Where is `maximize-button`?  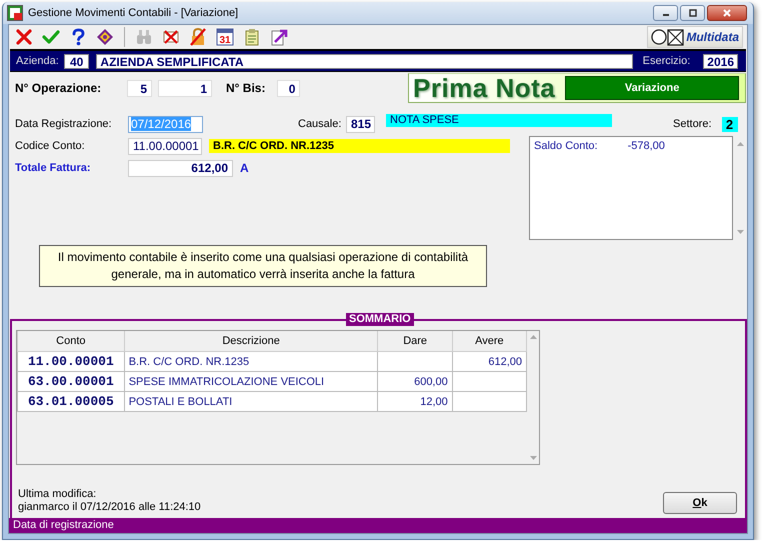 maximize-button is located at coordinates (692, 13).